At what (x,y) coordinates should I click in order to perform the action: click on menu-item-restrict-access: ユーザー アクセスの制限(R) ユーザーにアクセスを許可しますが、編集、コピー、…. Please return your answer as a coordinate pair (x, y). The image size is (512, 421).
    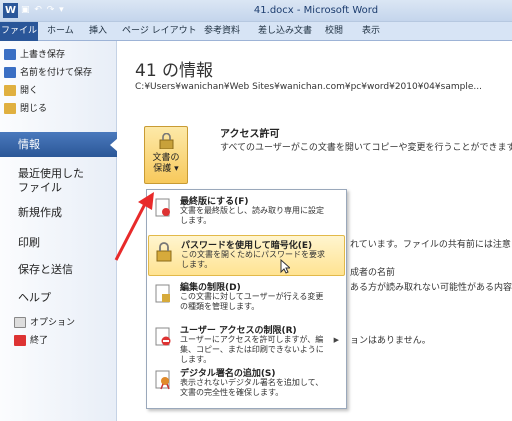
    Looking at the image, I should click on (246, 342).